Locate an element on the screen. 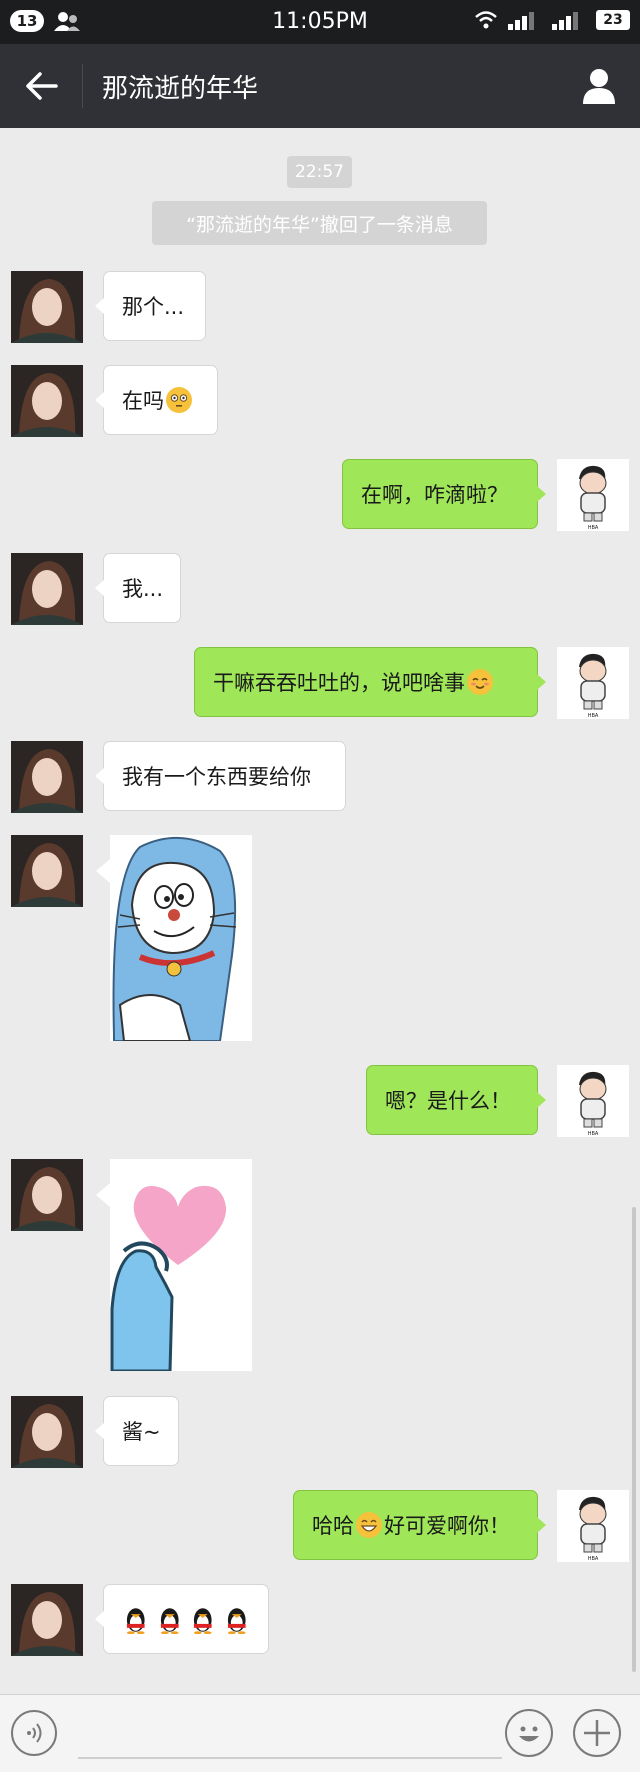  plus-icon is located at coordinates (597, 1733).